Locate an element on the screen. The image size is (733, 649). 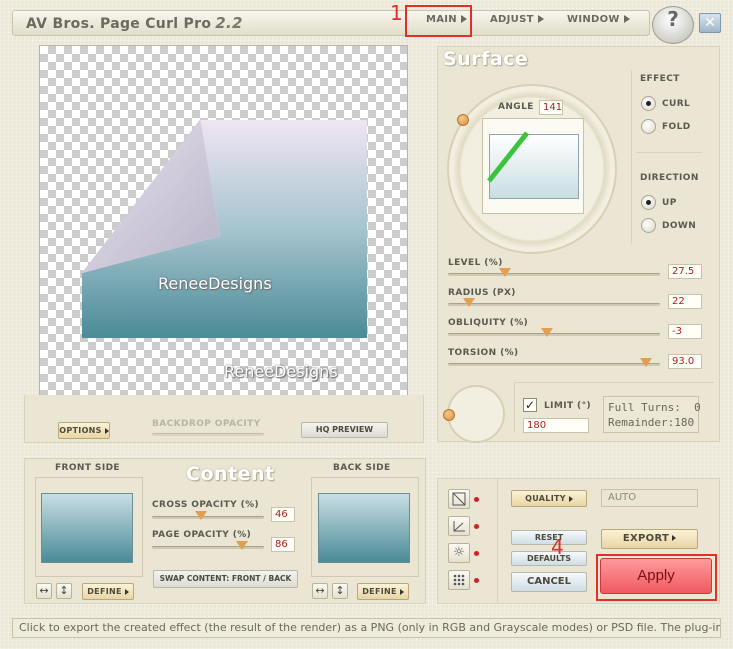
grid-tool-glyph is located at coordinates (459, 580).